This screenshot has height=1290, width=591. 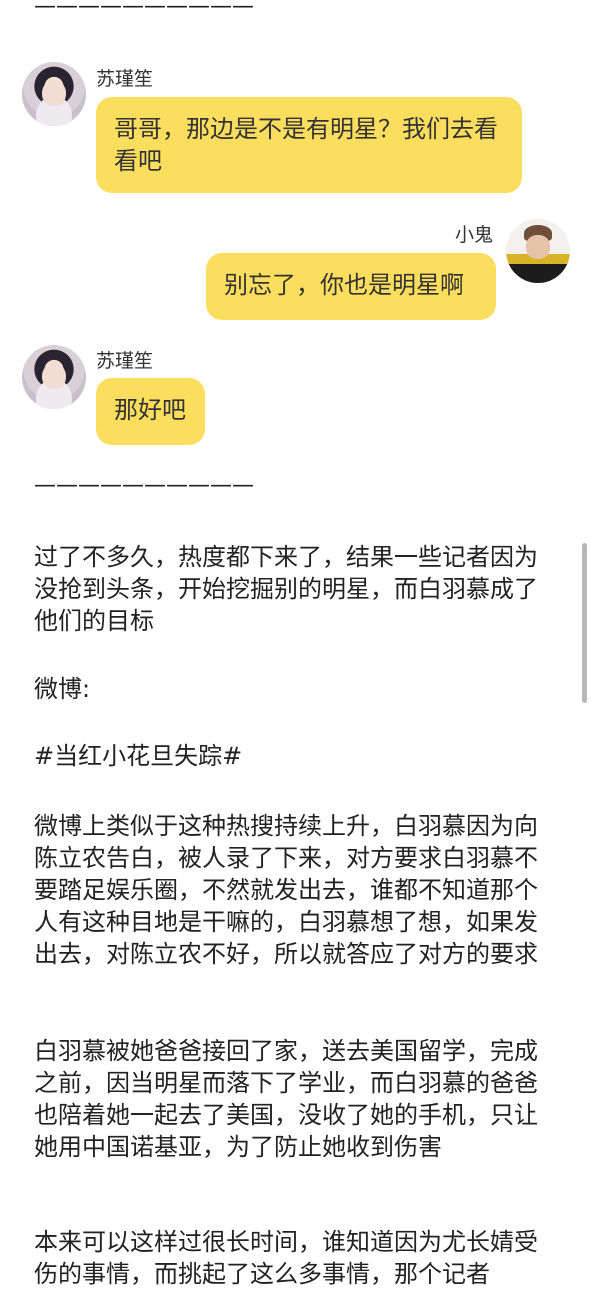 I want to click on paragraph-2: 微博:, so click(x=62, y=689).